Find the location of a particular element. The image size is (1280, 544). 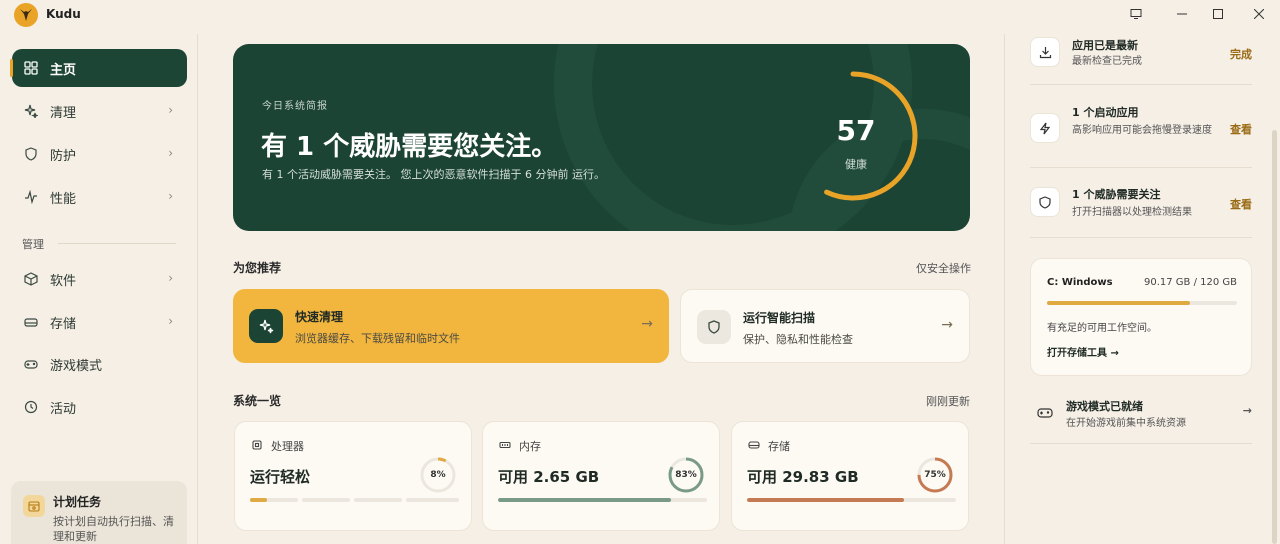

sidebar-item-storage: 存储 › is located at coordinates (99, 322).